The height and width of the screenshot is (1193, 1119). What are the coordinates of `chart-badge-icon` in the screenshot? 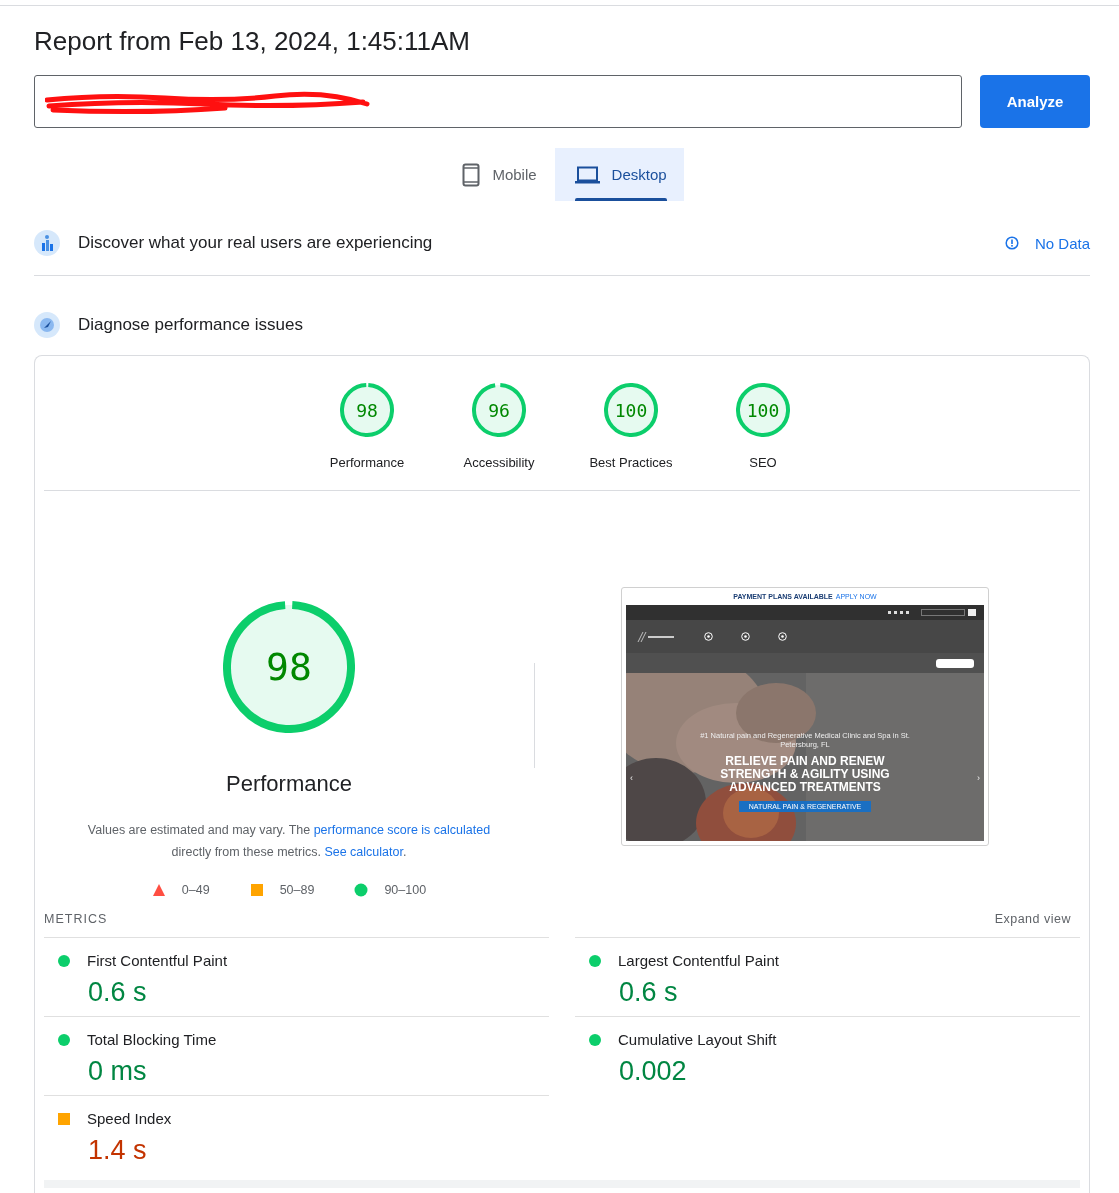 It's located at (47, 243).